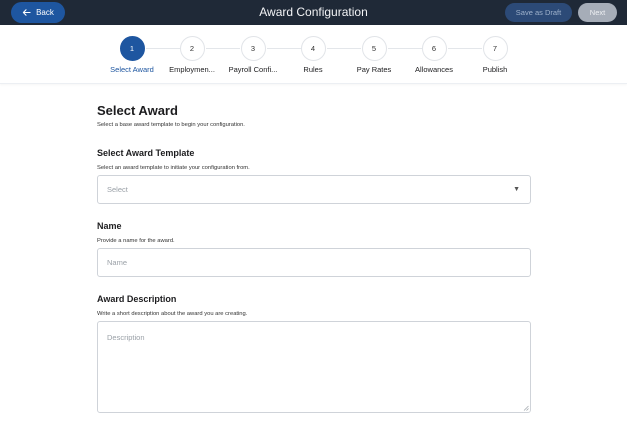 Image resolution: width=627 pixels, height=426 pixels. Describe the element at coordinates (146, 153) in the screenshot. I see `award-template-label: Select Award Template` at that location.